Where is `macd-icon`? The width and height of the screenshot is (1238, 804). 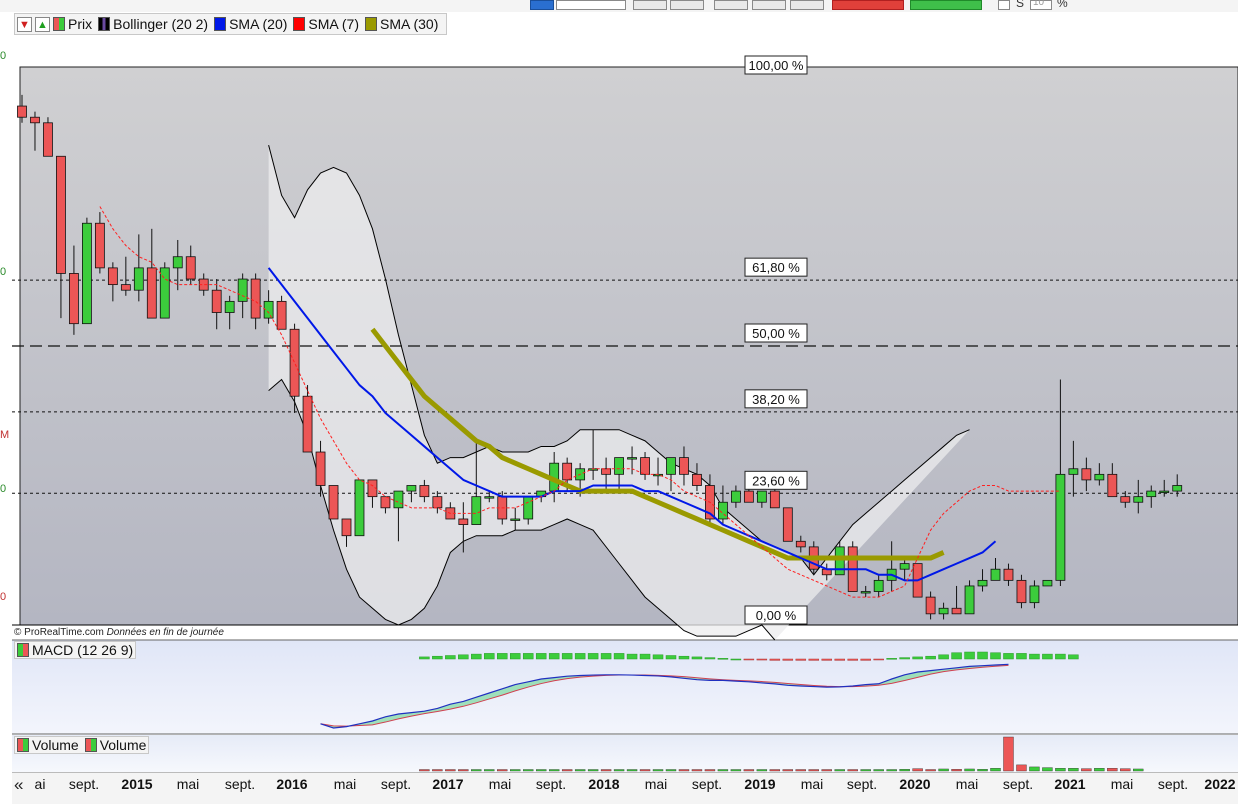
macd-icon is located at coordinates (23, 650).